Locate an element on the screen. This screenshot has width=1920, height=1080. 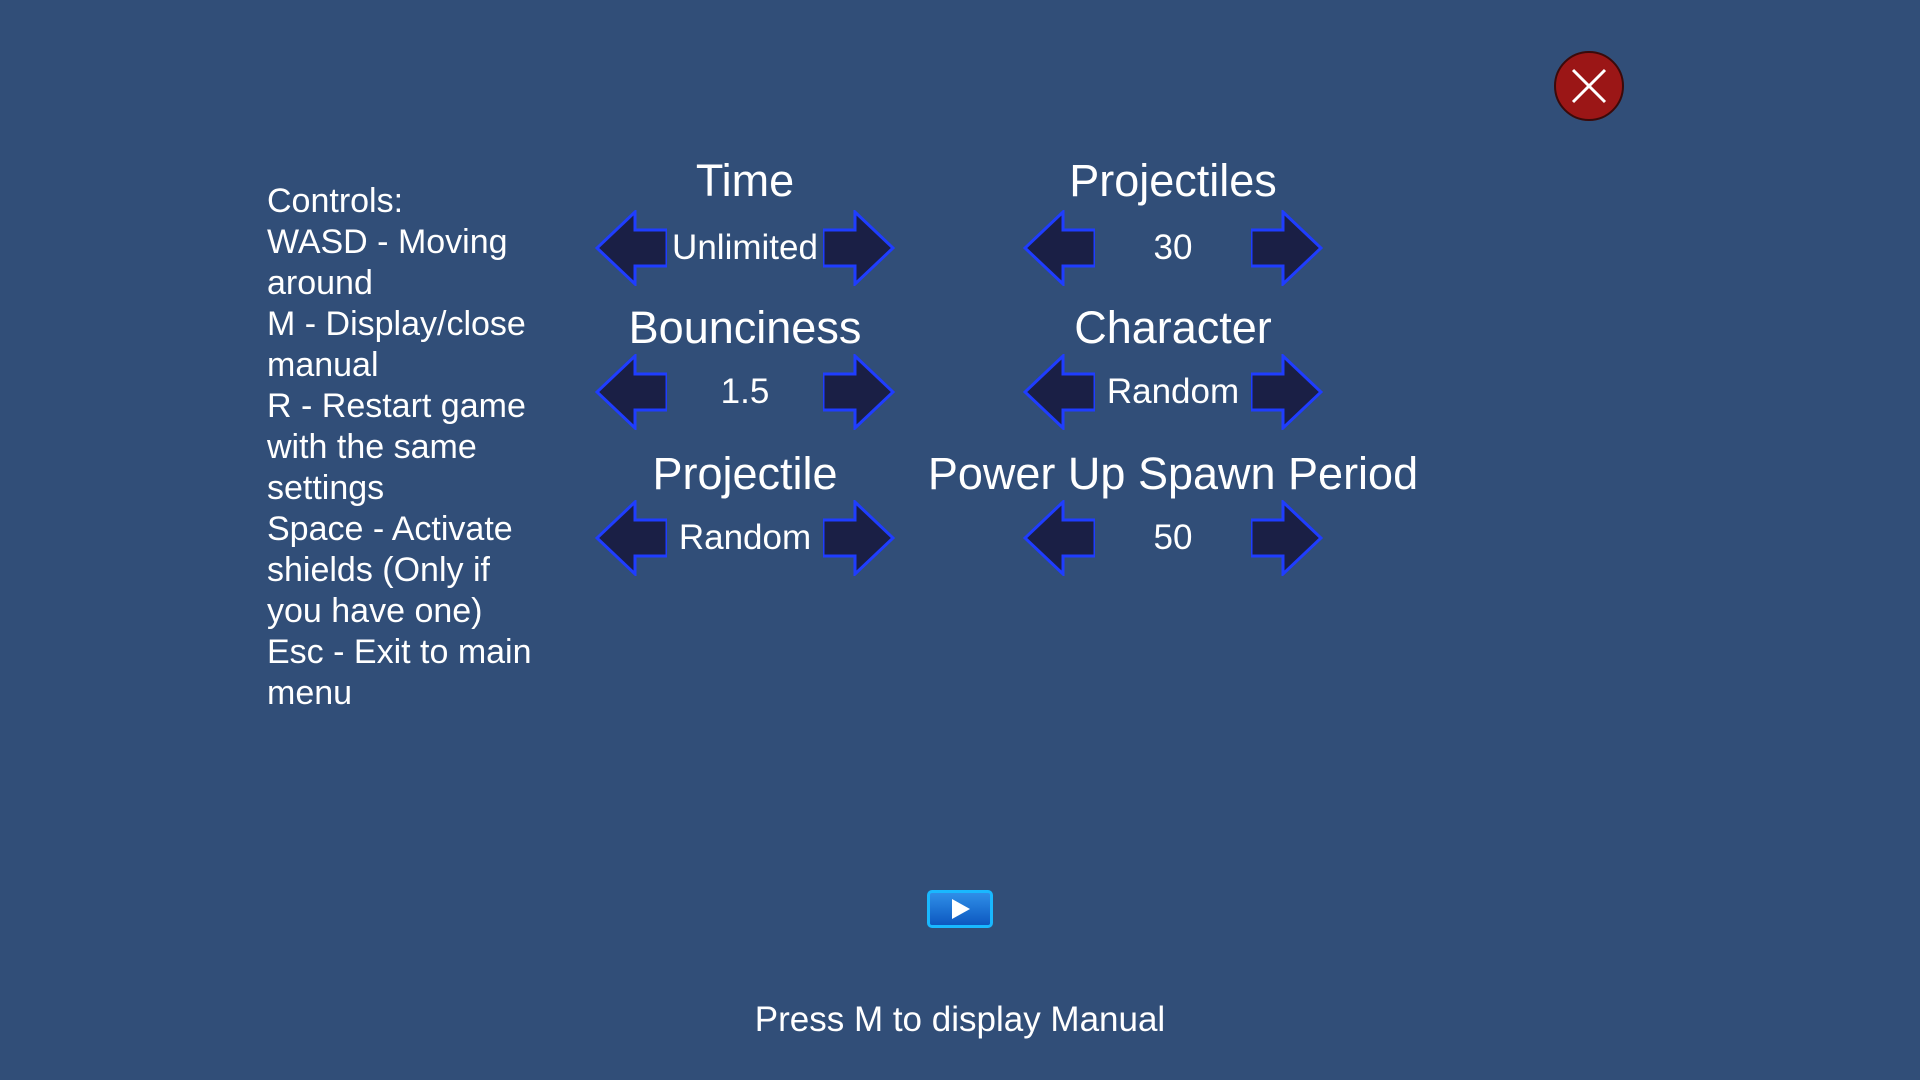
projectile-selector: Random is located at coordinates (745, 538).